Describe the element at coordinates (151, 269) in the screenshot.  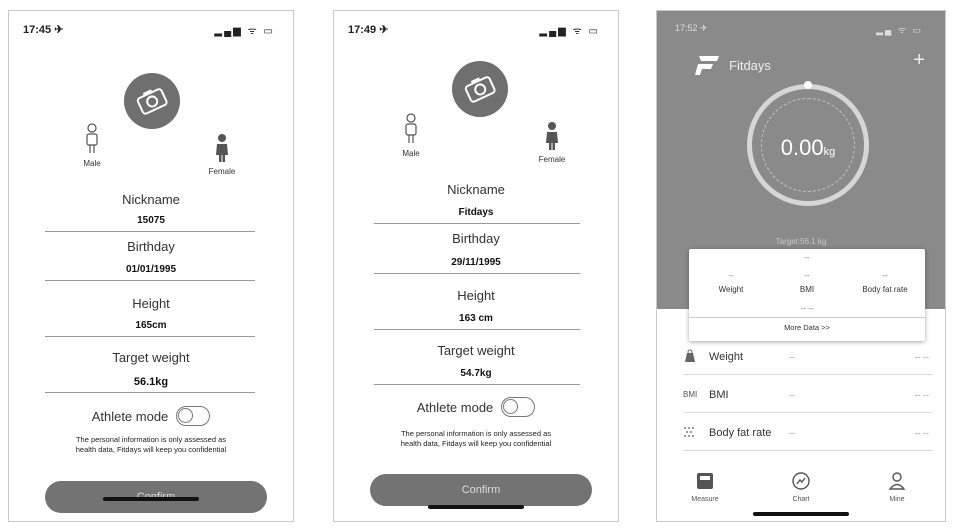
I see `birthday-value: 01/01/1995` at that location.